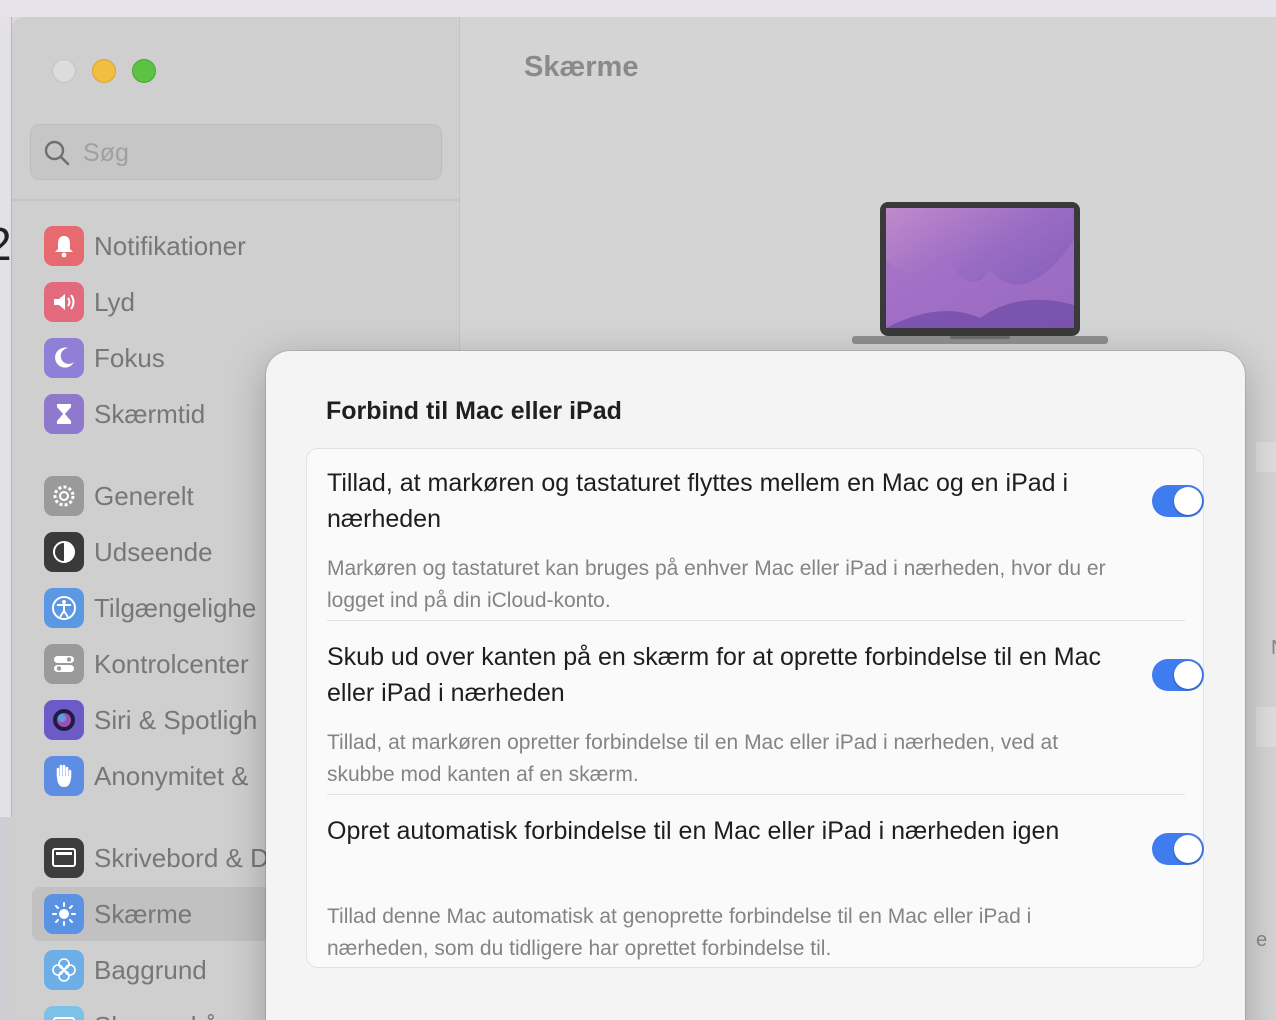 The image size is (1276, 1020). I want to click on speaker-icon, so click(64, 302).